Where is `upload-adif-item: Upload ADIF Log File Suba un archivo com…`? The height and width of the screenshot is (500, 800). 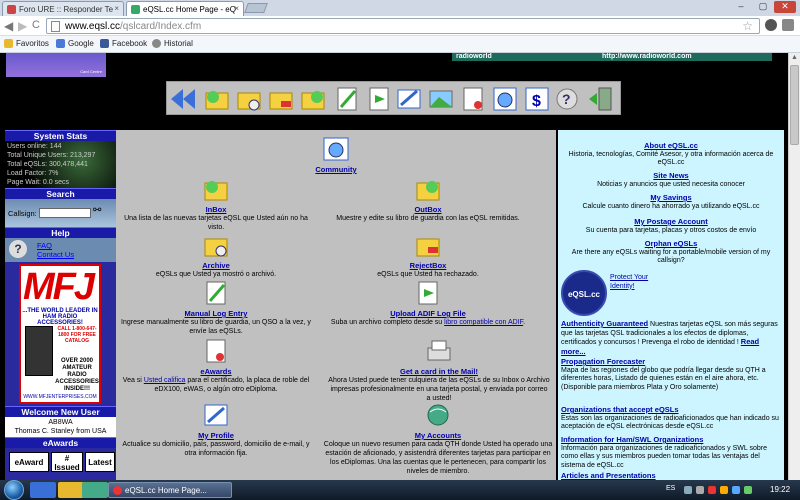
upload-adif-item: Upload ADIF Log File Suba un archivo com… is located at coordinates (428, 303).